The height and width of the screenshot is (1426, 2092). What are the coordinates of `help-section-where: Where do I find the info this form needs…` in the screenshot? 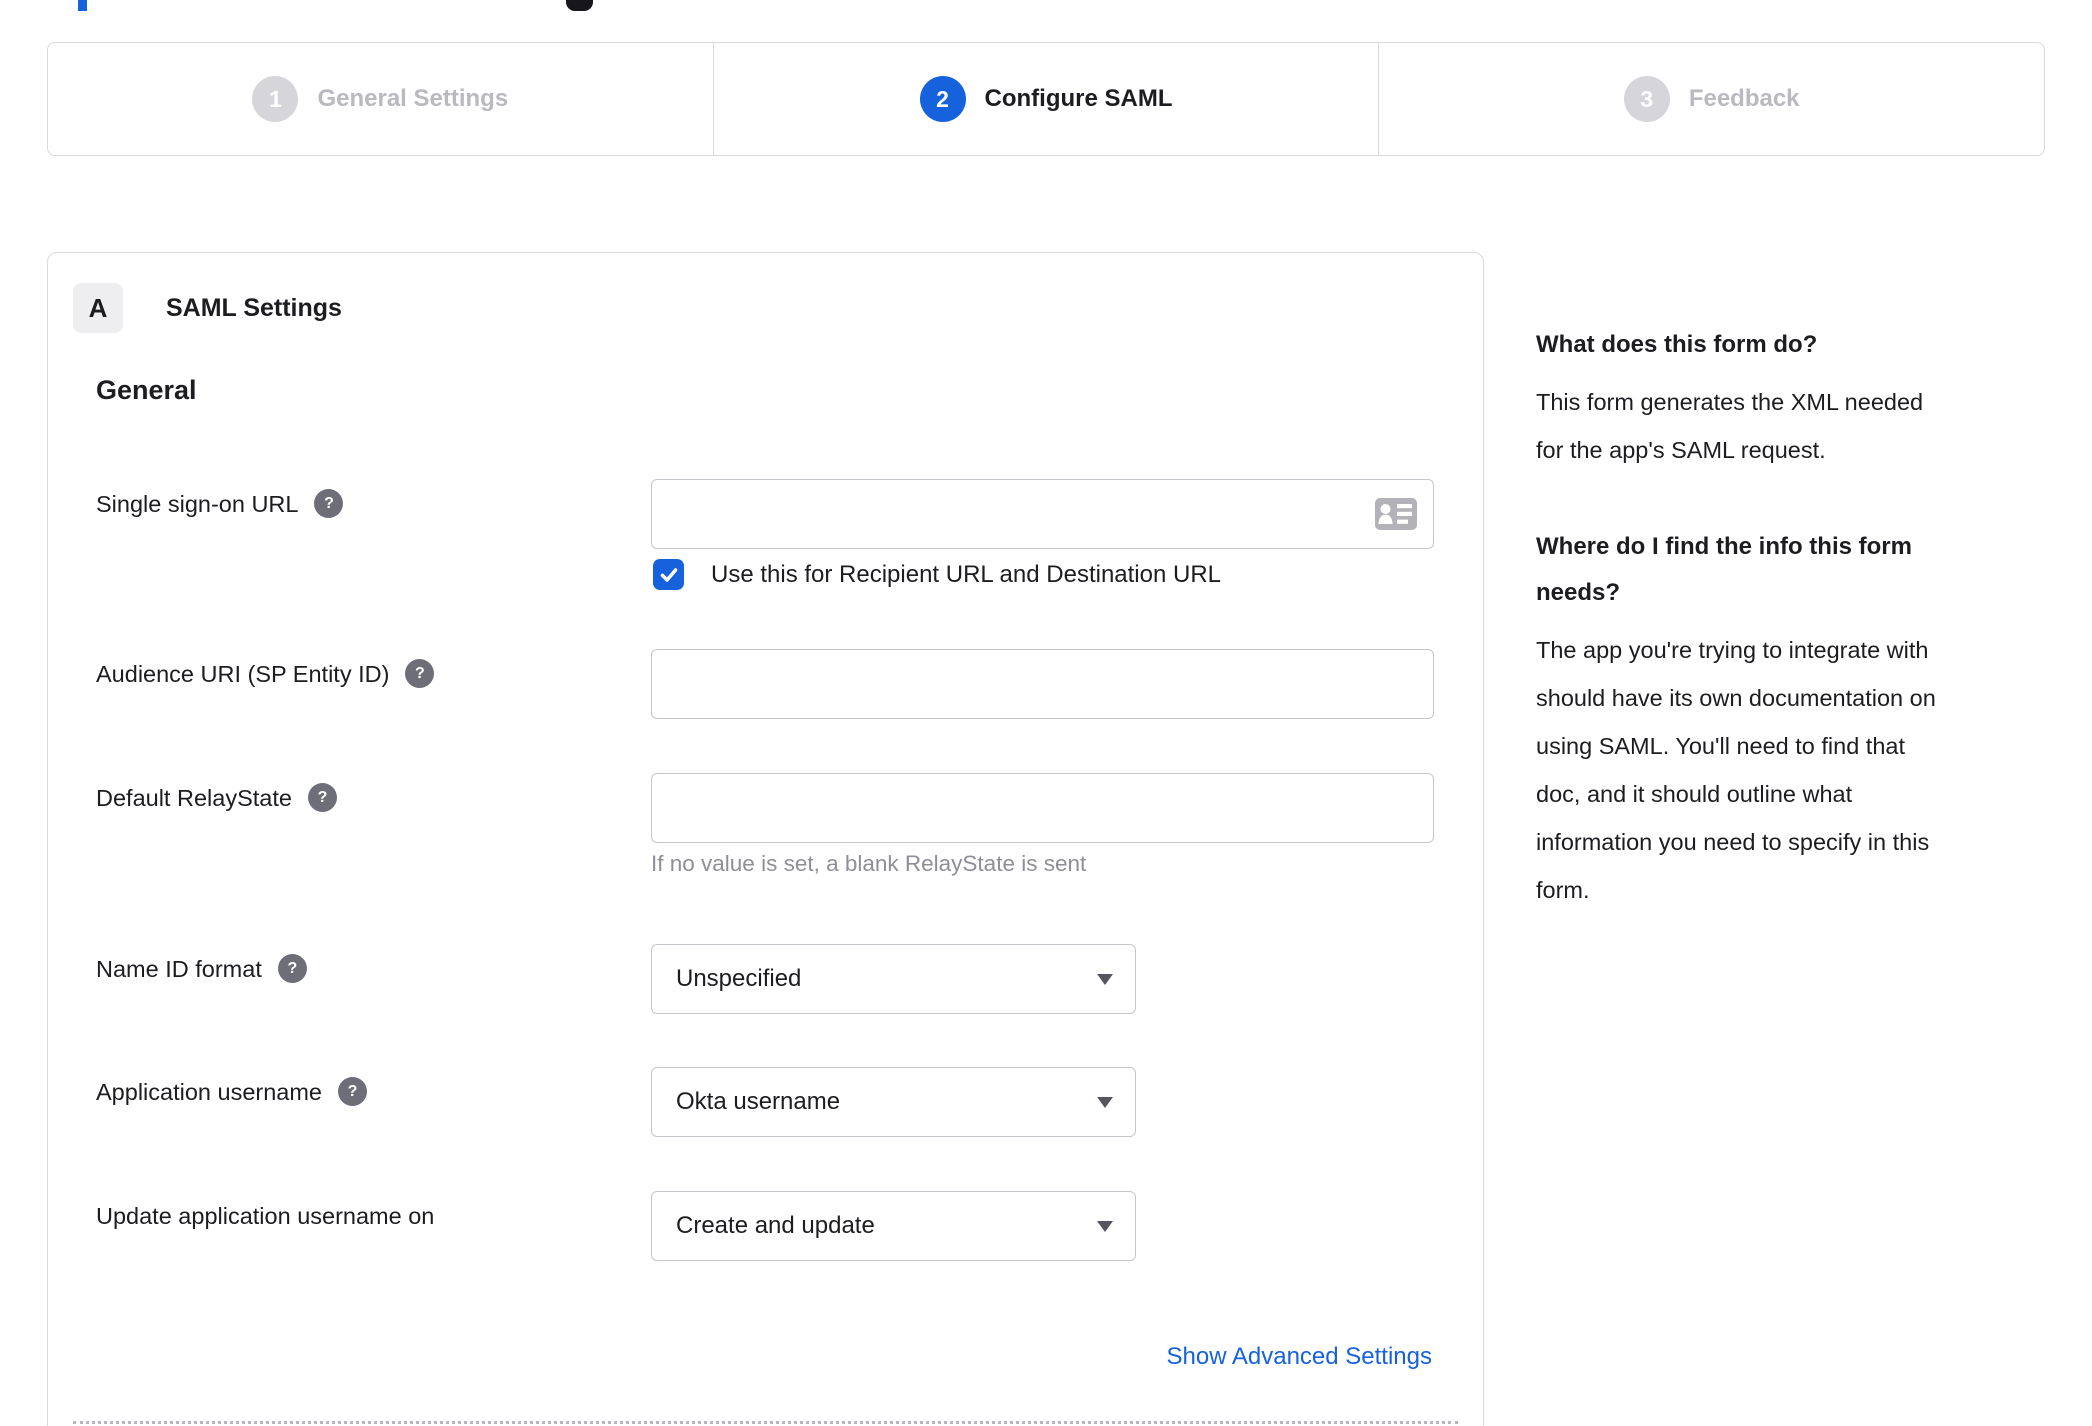 It's located at (1792, 719).